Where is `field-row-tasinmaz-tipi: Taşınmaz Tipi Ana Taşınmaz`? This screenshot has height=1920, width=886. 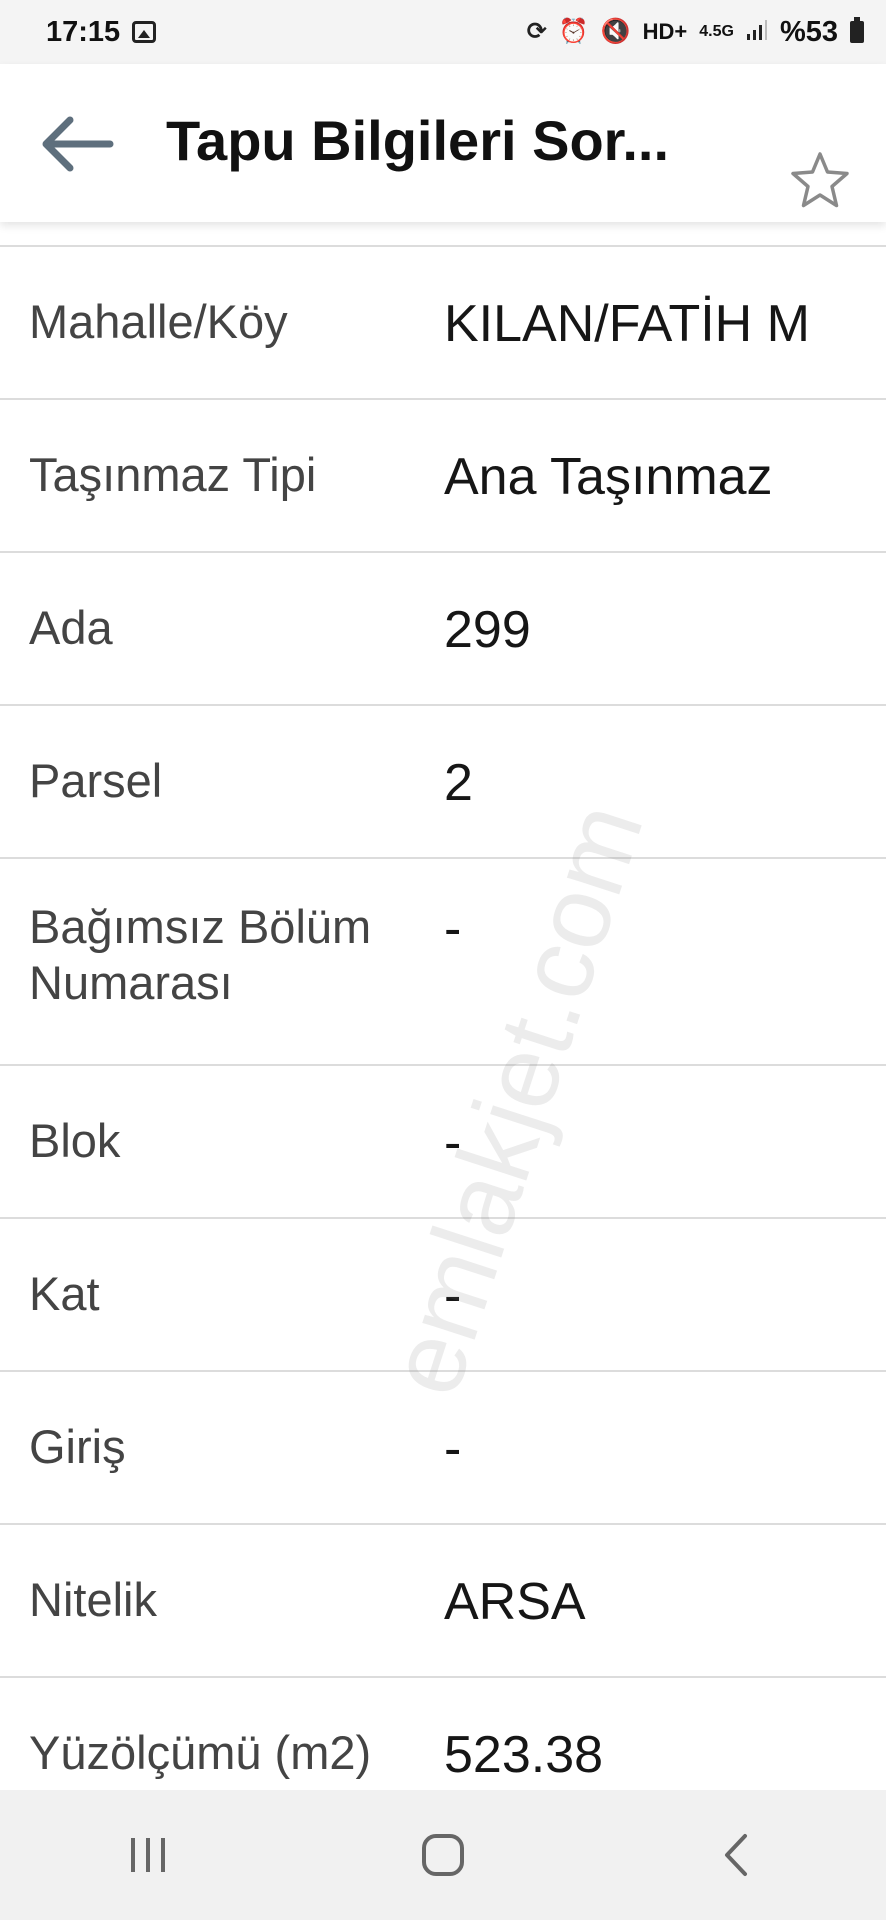 field-row-tasinmaz-tipi: Taşınmaz Tipi Ana Taşınmaz is located at coordinates (443, 476).